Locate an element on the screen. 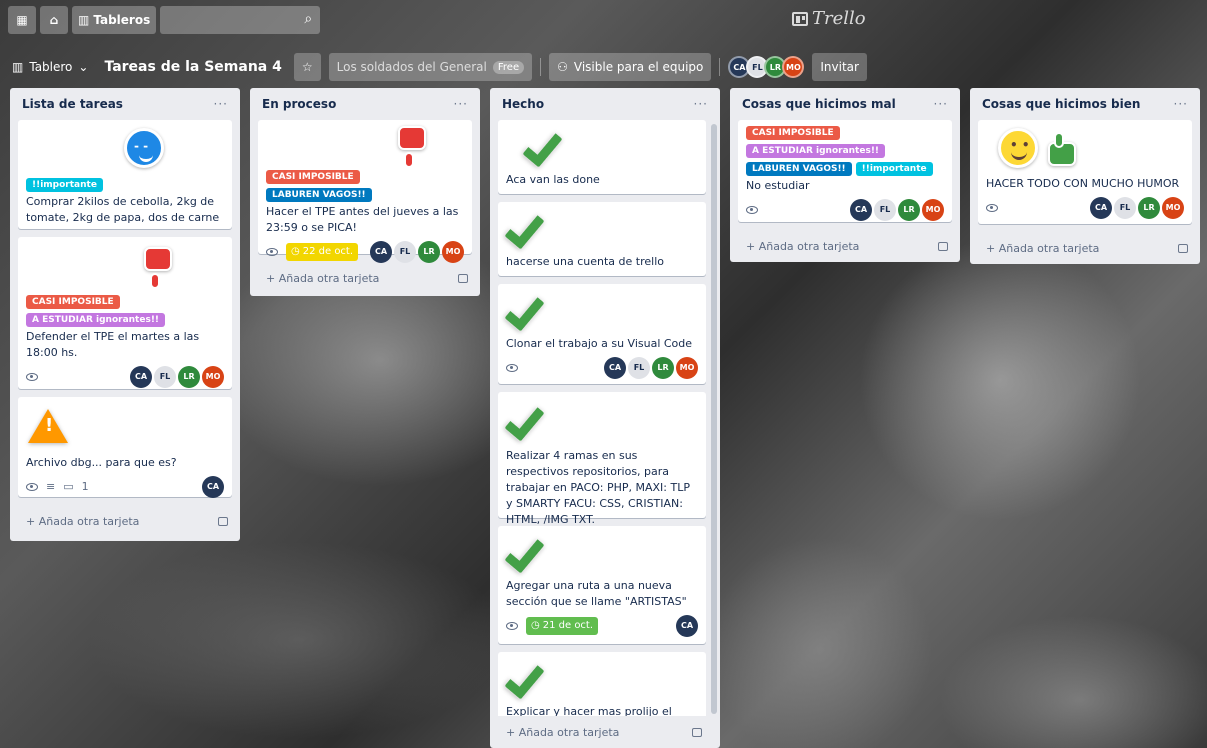 This screenshot has height=748, width=1207. card: Explicar y hacer mas prolijo el is located at coordinates (602, 684).